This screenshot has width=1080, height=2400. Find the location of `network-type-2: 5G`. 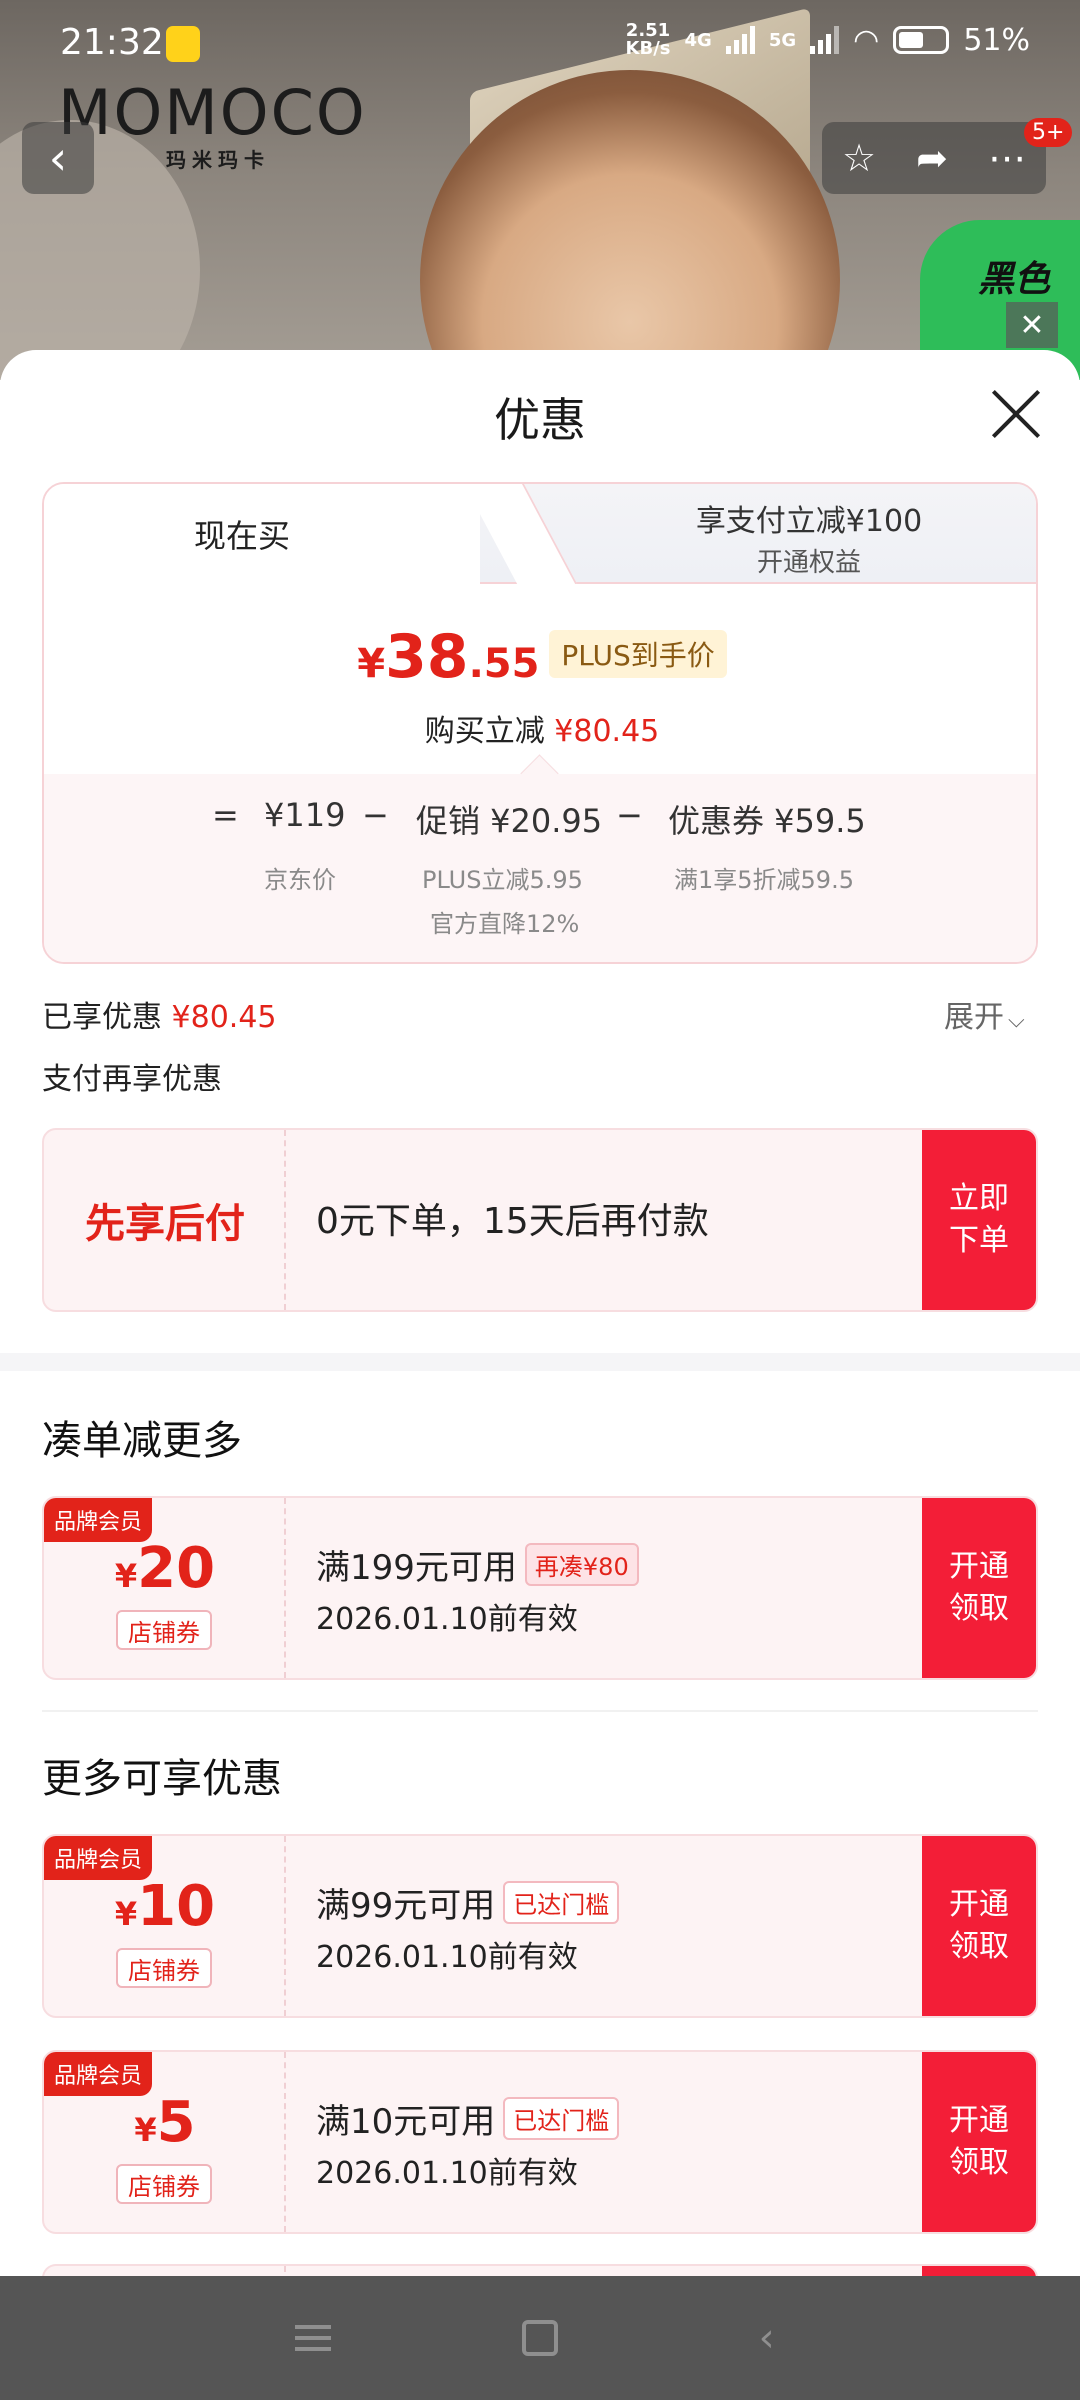

network-type-2: 5G is located at coordinates (782, 40).